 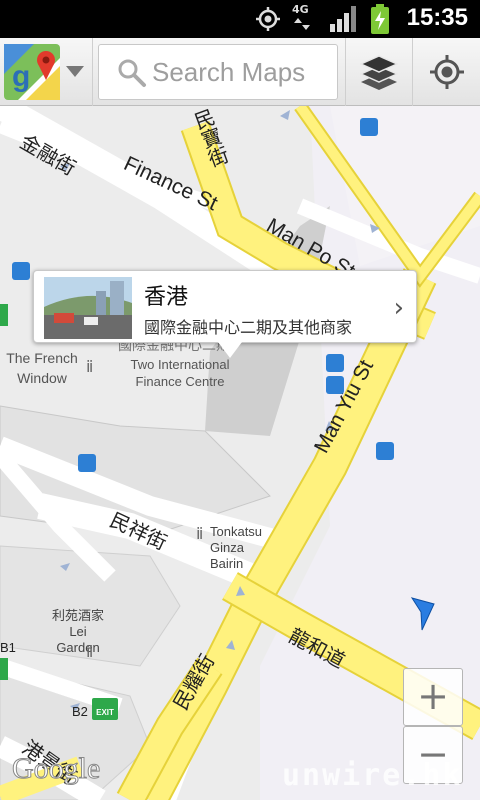 I want to click on divider, so click(x=92, y=72).